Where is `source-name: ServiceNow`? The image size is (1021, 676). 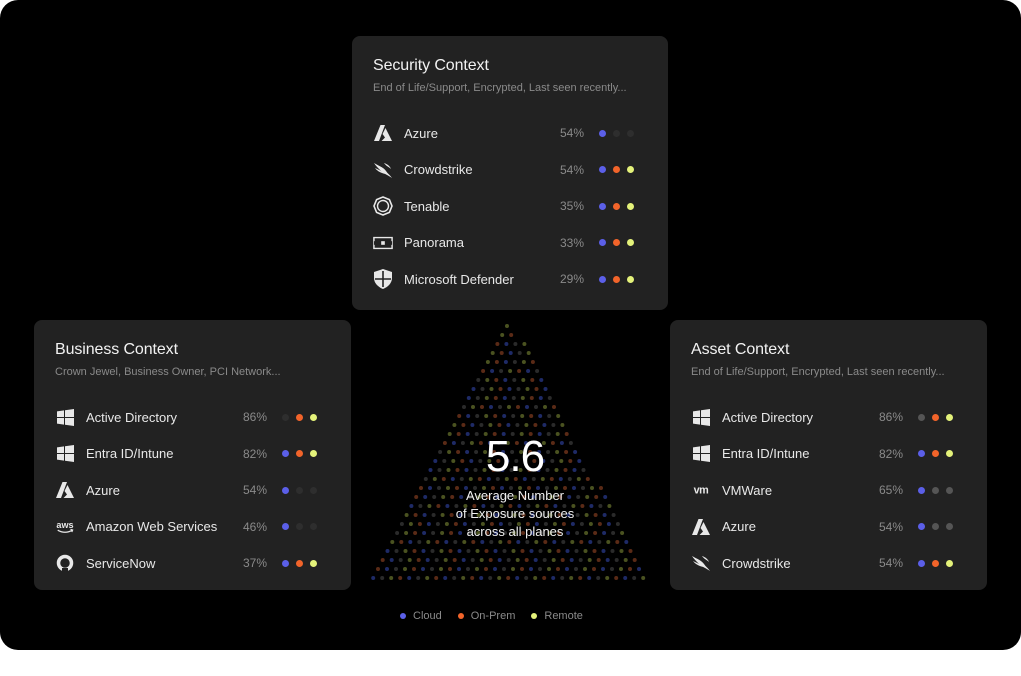
source-name: ServiceNow is located at coordinates (121, 563).